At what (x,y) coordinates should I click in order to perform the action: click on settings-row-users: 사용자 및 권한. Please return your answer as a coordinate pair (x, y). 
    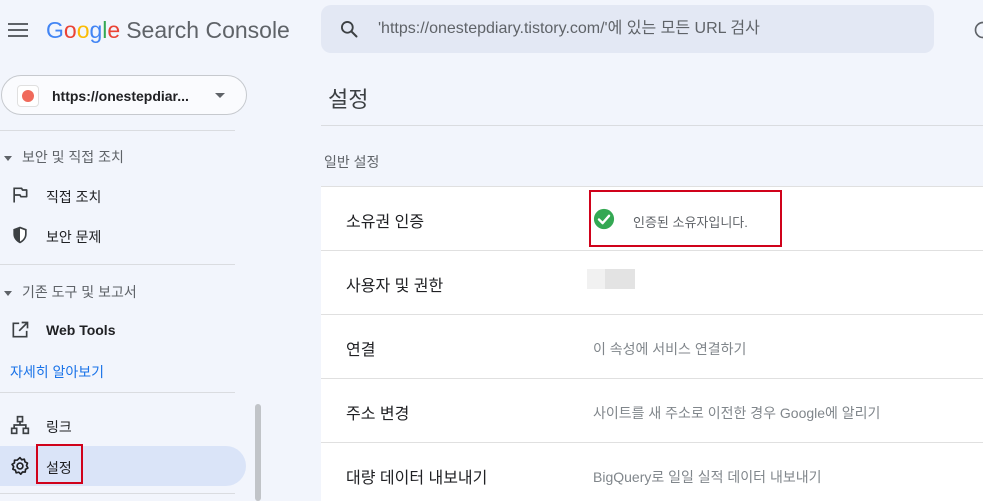
    Looking at the image, I should click on (652, 283).